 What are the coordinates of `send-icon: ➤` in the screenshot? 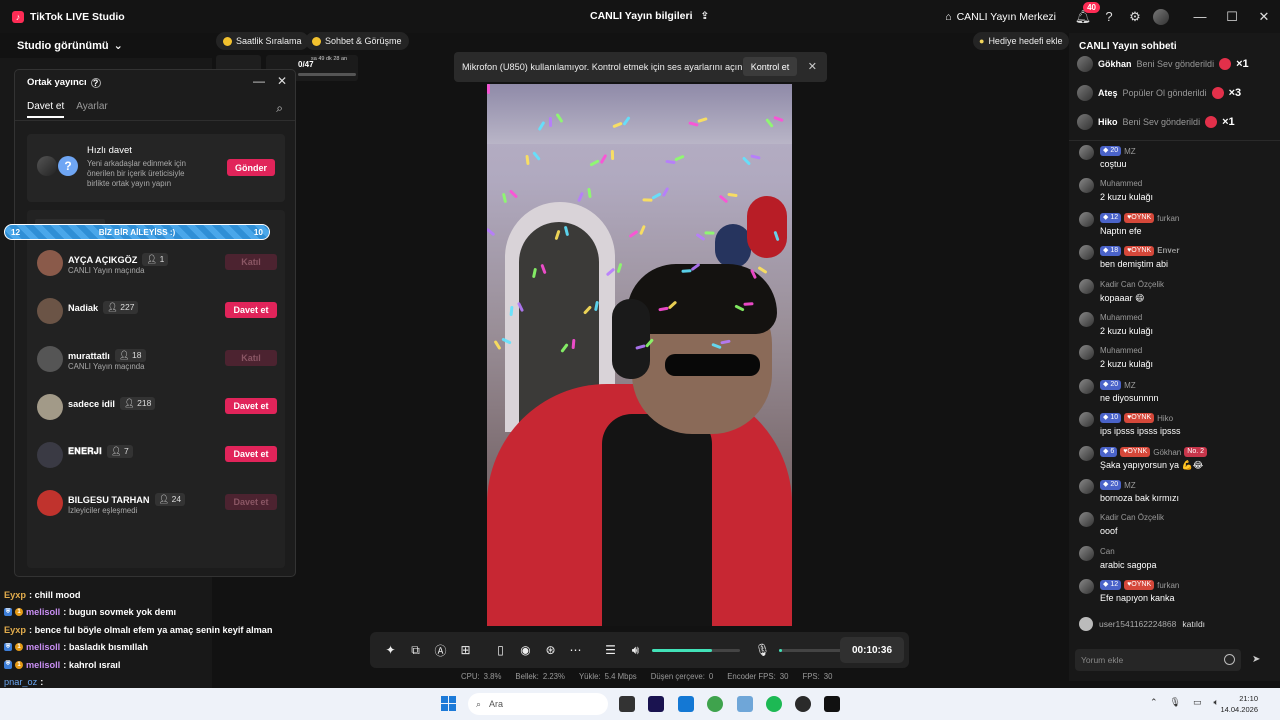 It's located at (1256, 659).